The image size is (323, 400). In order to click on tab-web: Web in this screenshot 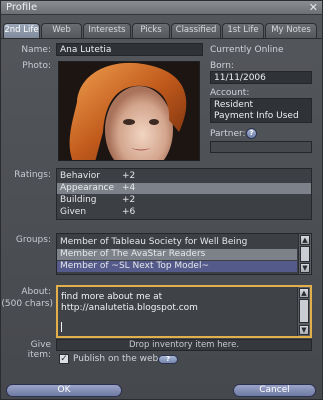, I will do `click(61, 30)`.